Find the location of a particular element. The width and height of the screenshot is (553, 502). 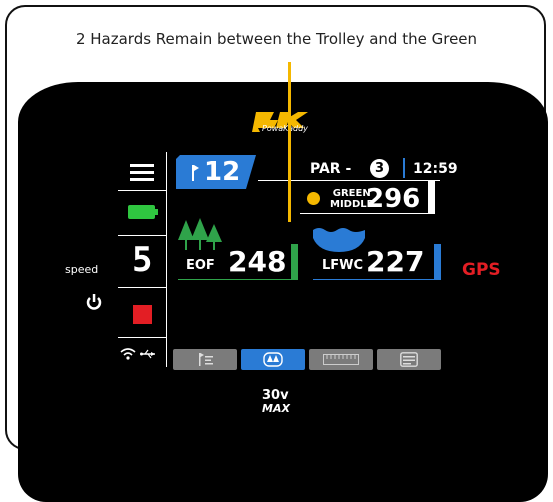

usb-icon is located at coordinates (147, 354).